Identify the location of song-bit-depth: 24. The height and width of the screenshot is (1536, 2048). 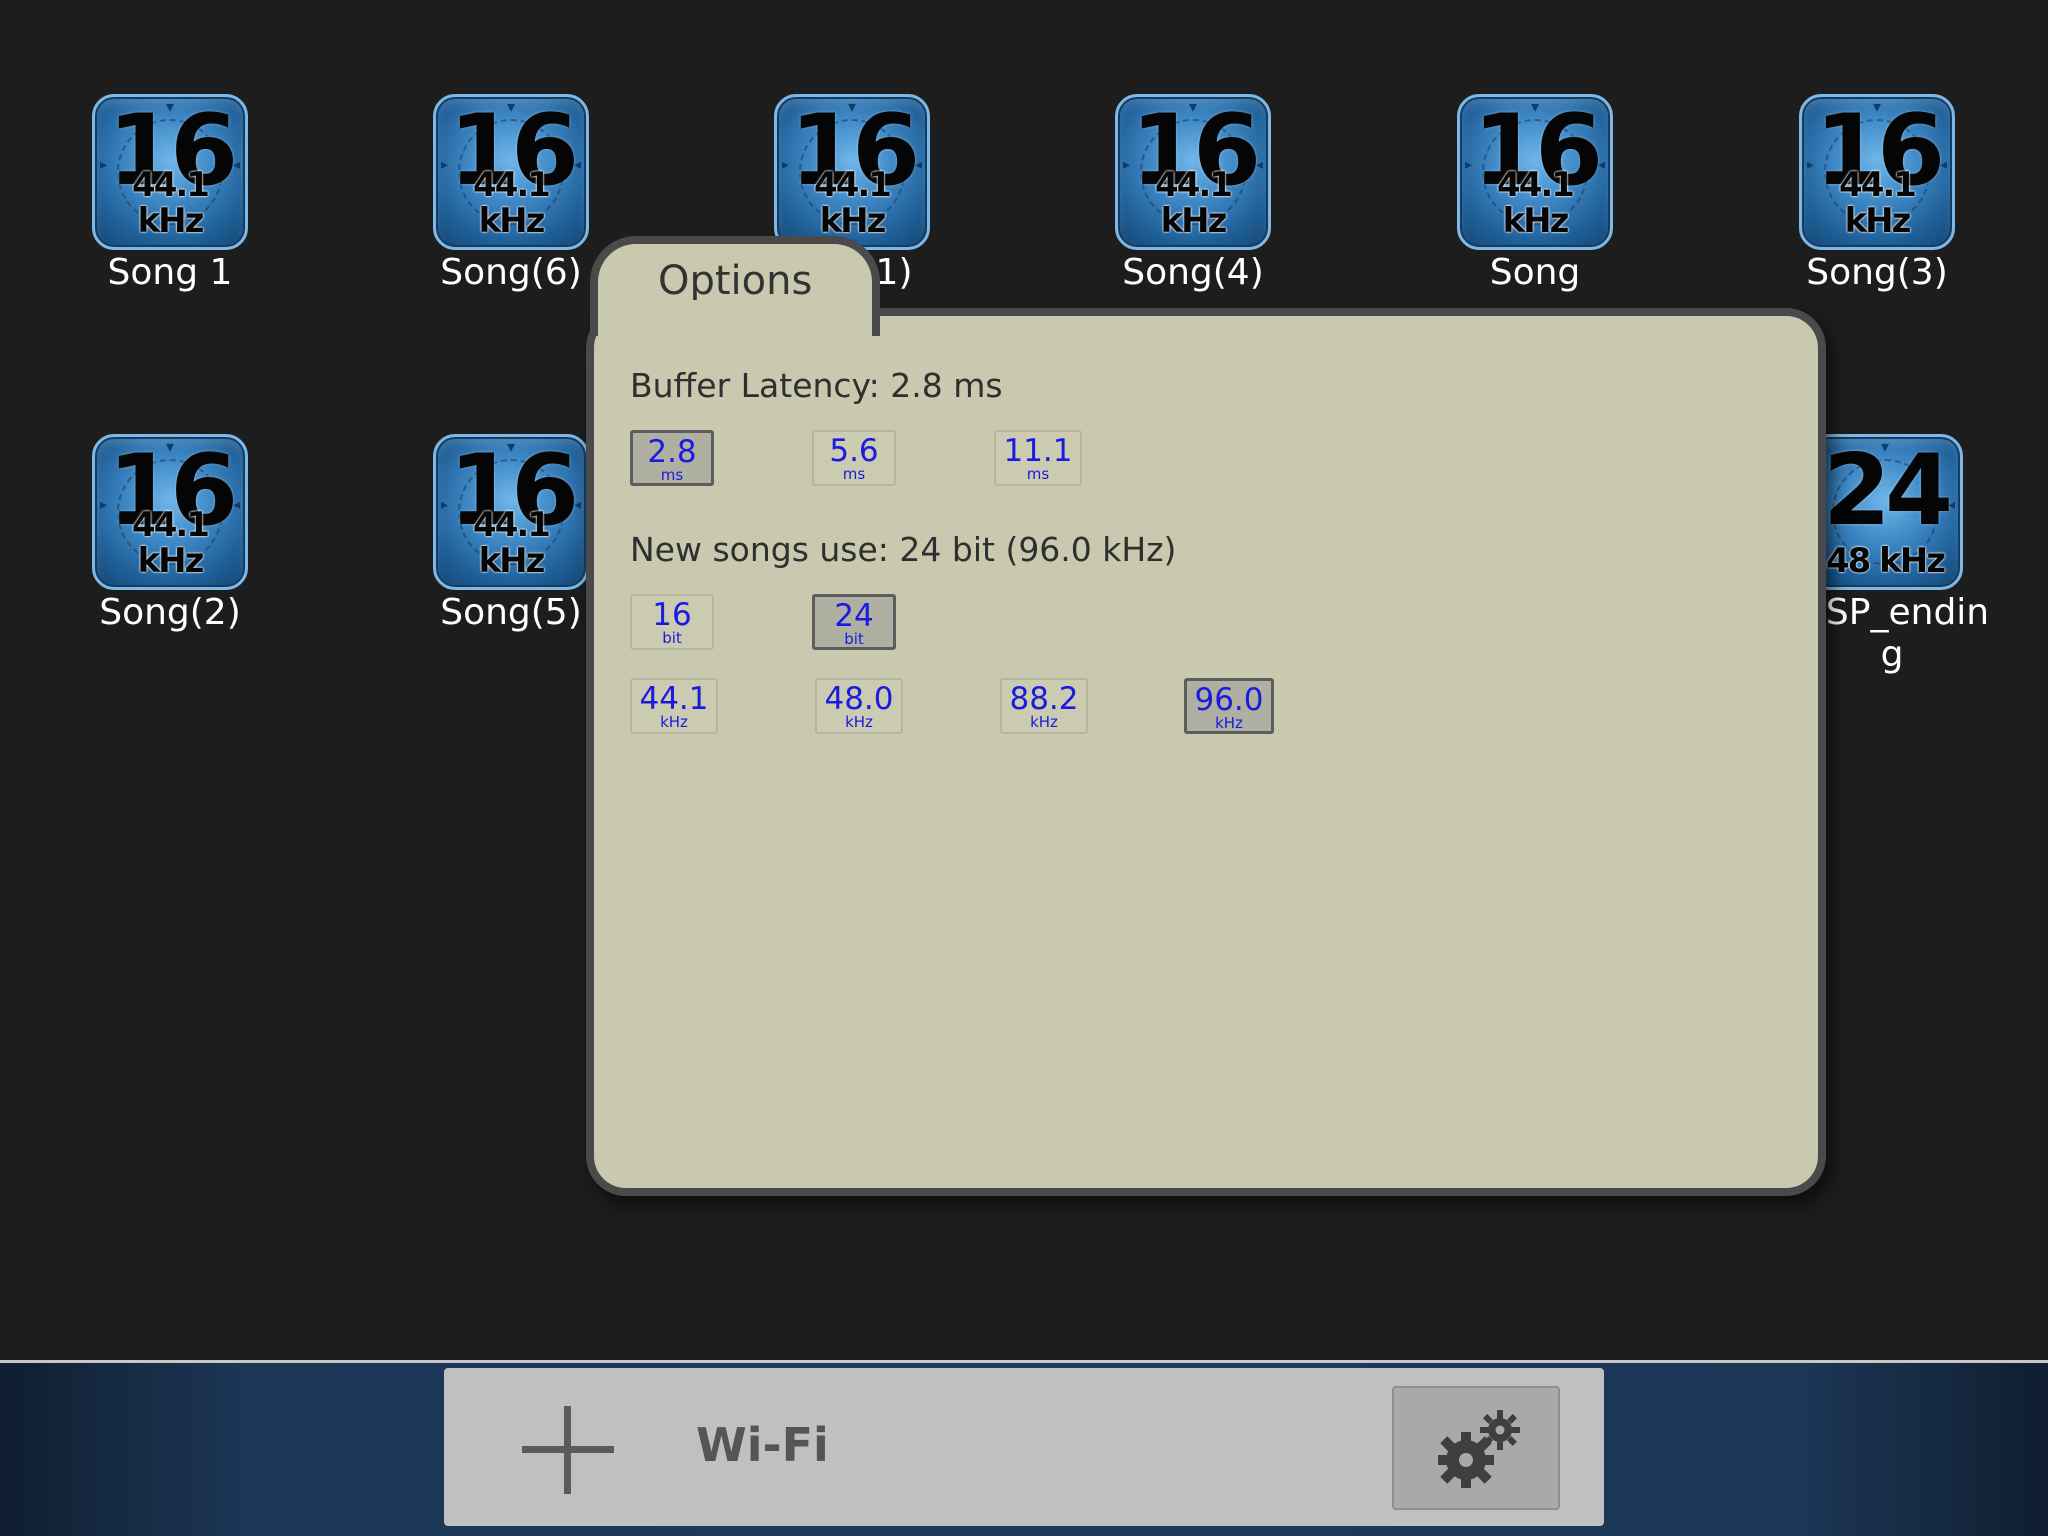
(1887, 491).